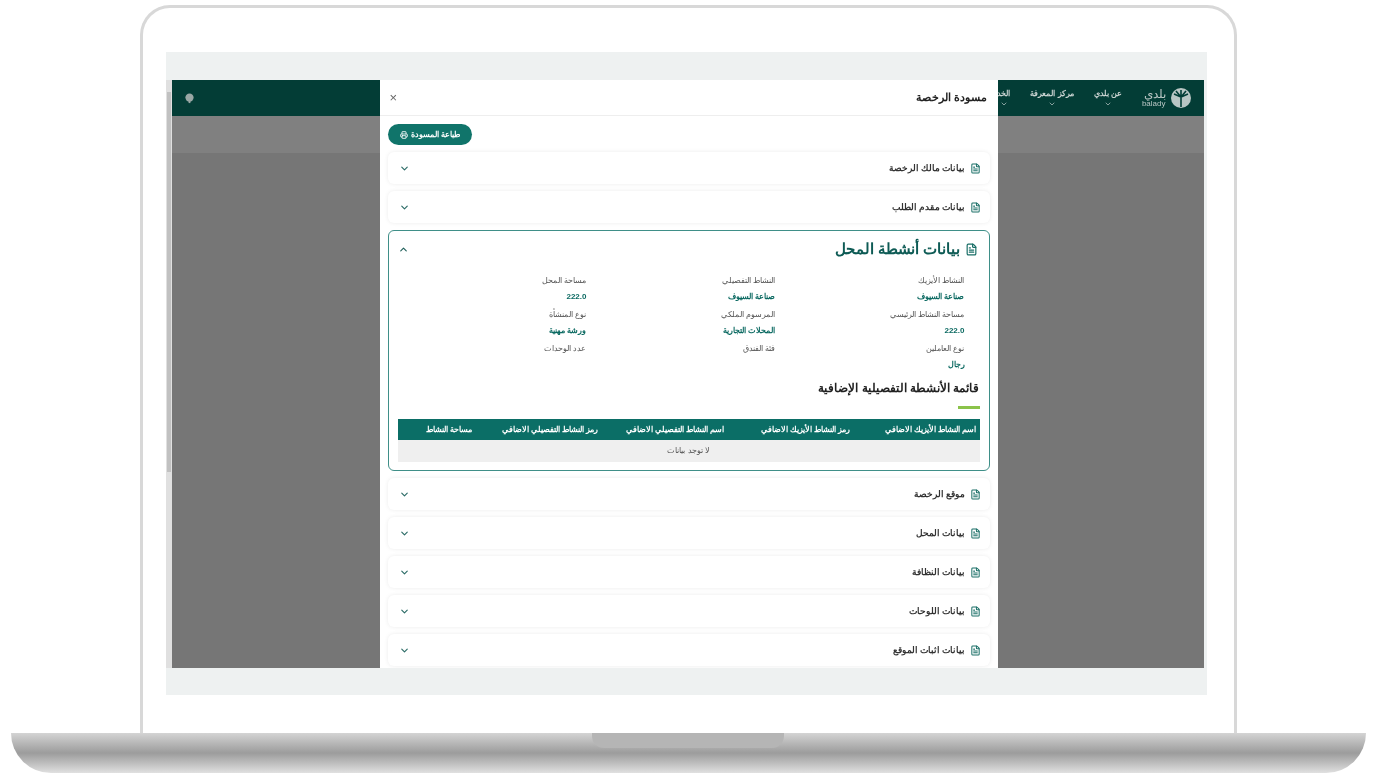 The width and height of the screenshot is (1376, 773). What do you see at coordinates (1052, 98) in the screenshot?
I see `nav-item: مركز المعرفة` at bounding box center [1052, 98].